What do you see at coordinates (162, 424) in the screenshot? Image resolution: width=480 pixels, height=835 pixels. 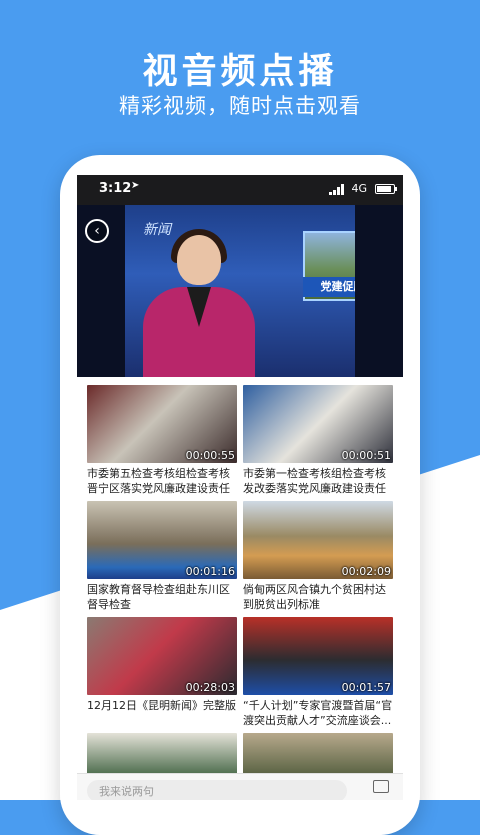 I see `video-thumbnail: 00:00:55` at bounding box center [162, 424].